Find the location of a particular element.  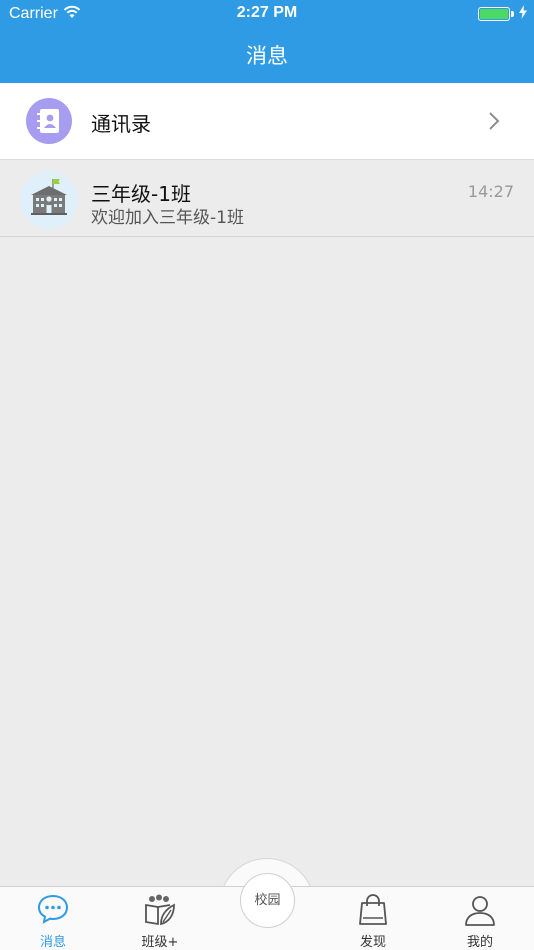

tab-class-plus: 班级+ is located at coordinates (160, 918).